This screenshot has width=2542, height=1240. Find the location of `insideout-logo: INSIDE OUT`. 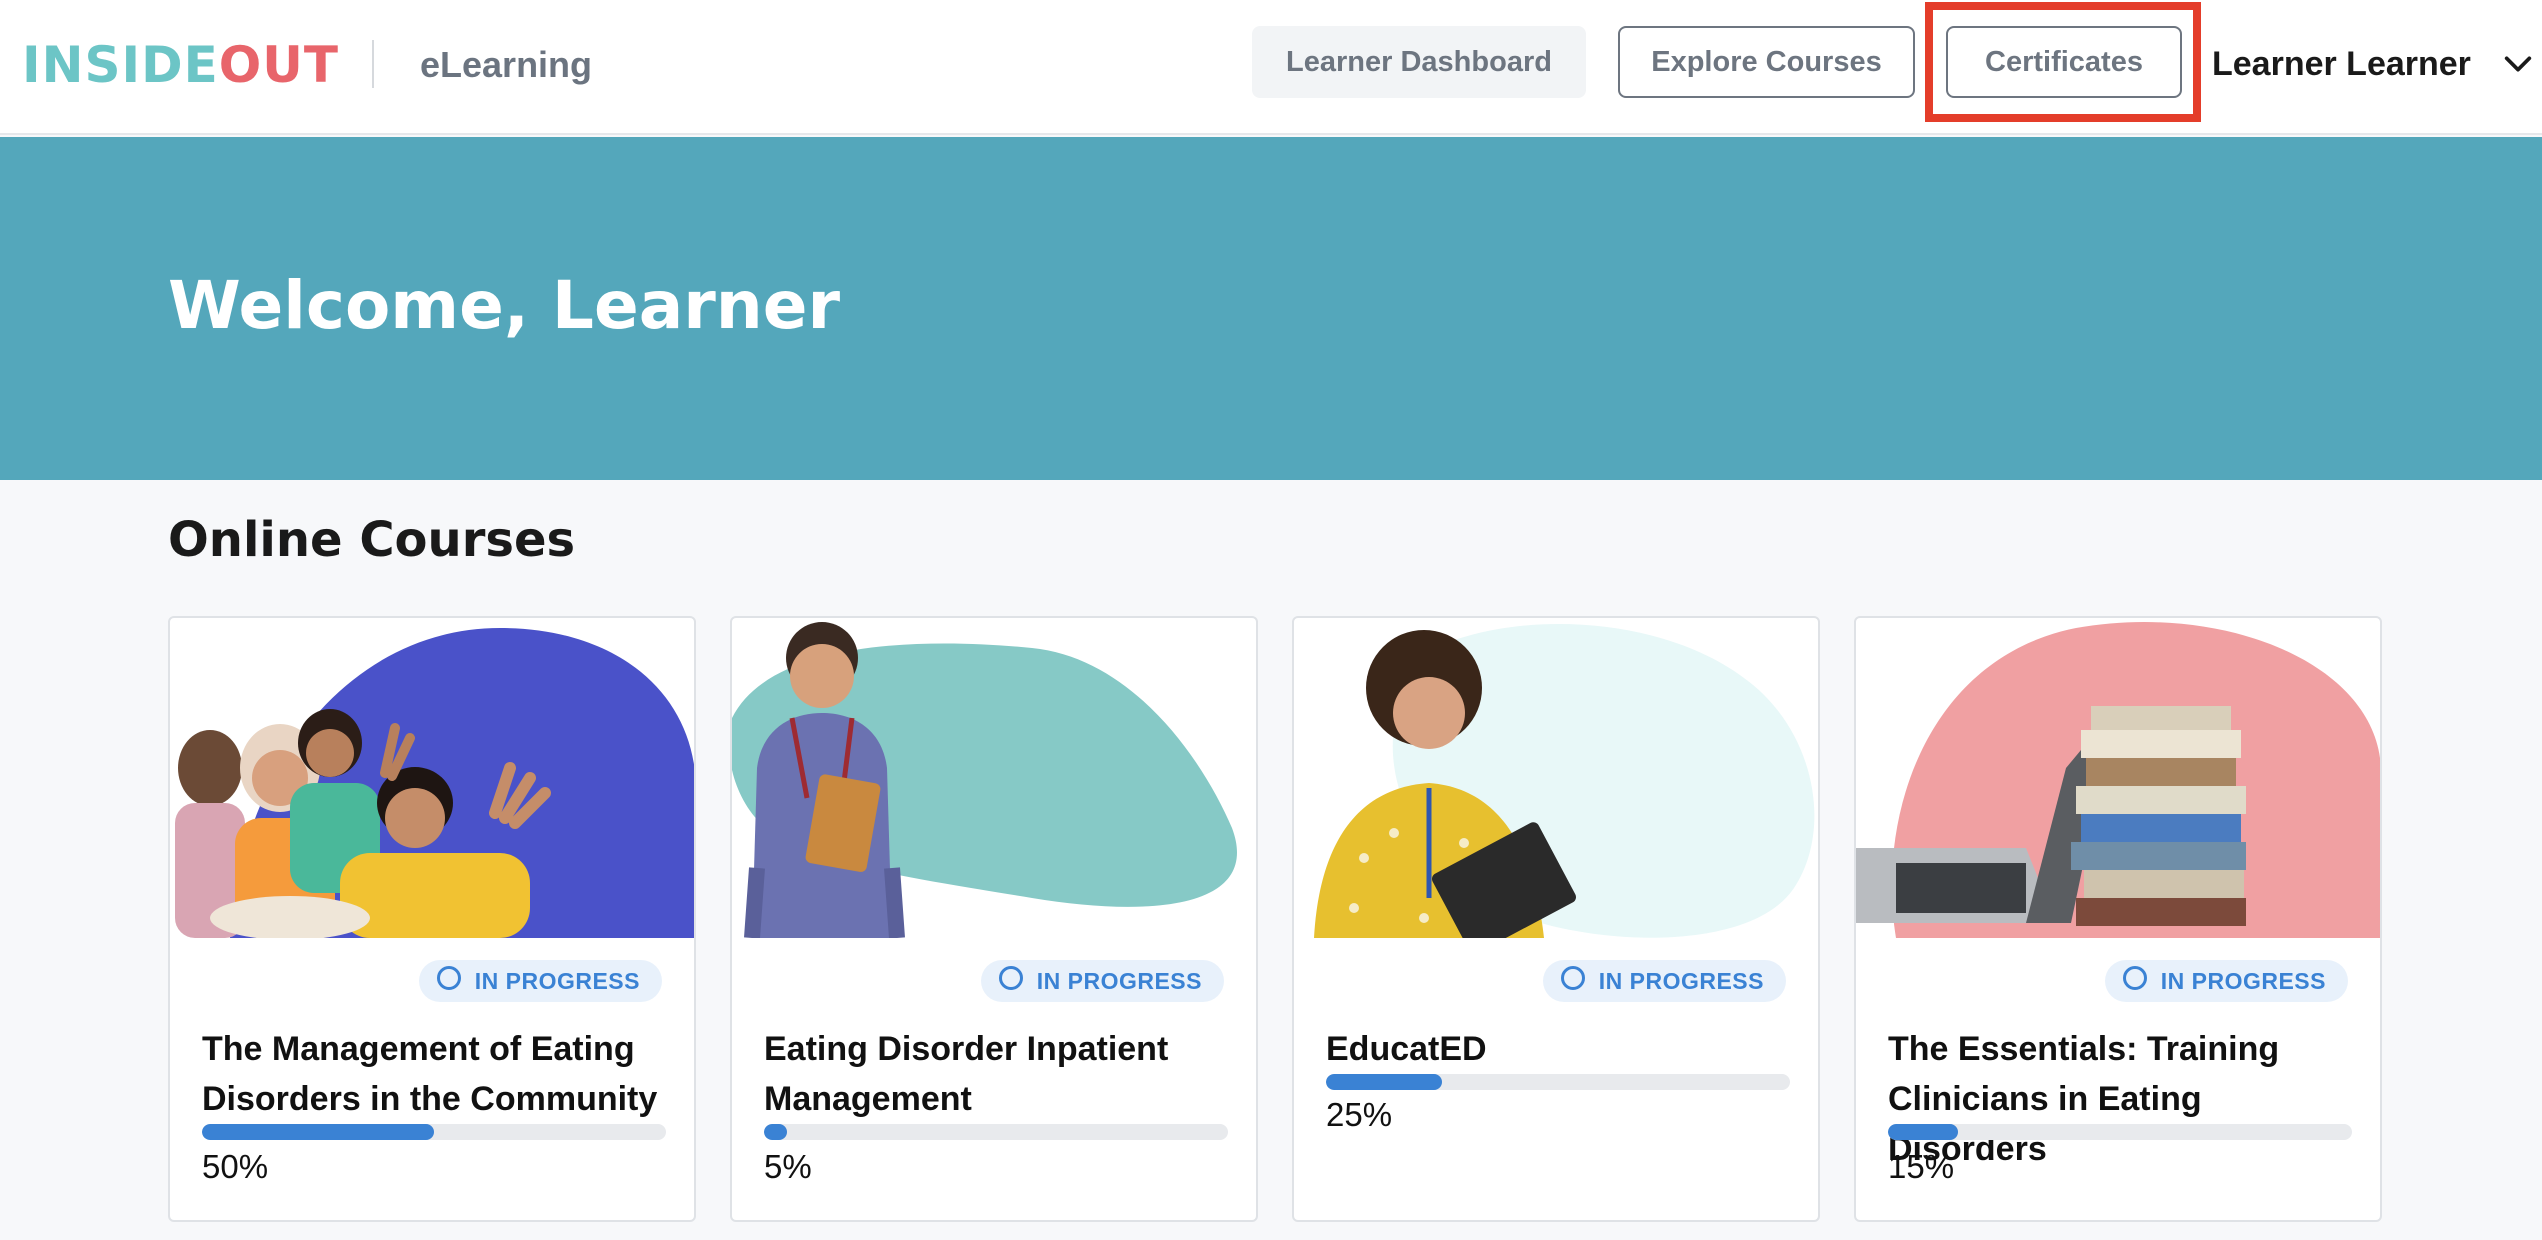

insideout-logo: INSIDE OUT is located at coordinates (180, 65).